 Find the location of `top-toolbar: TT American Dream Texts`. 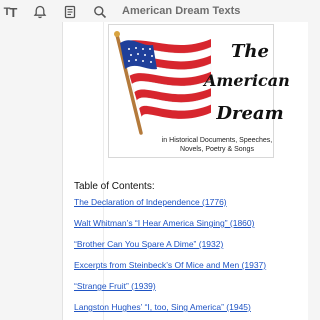

top-toolbar: TT American Dream Texts is located at coordinates (154, 12).